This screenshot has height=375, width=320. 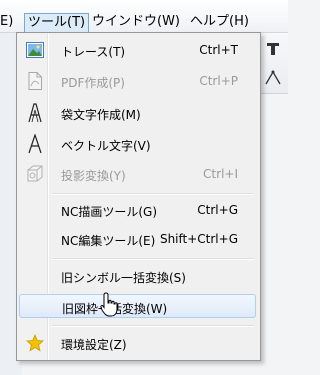 I want to click on menu-item-vector-text: ベクトル文字(V), so click(x=137, y=144).